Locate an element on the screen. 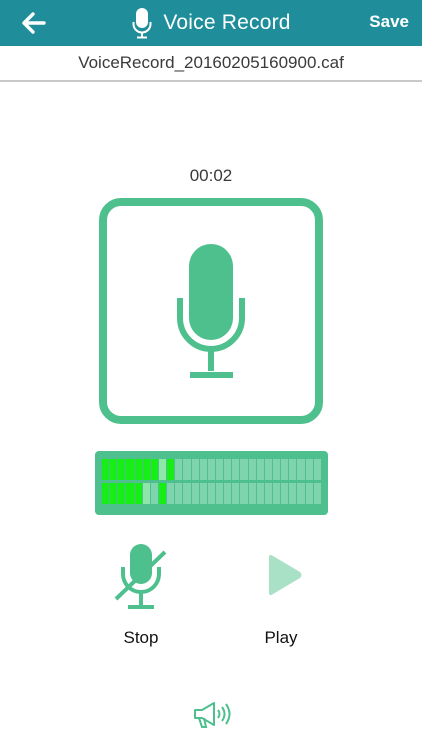 This screenshot has height=750, width=422. stop-label: Stop is located at coordinates (141, 637).